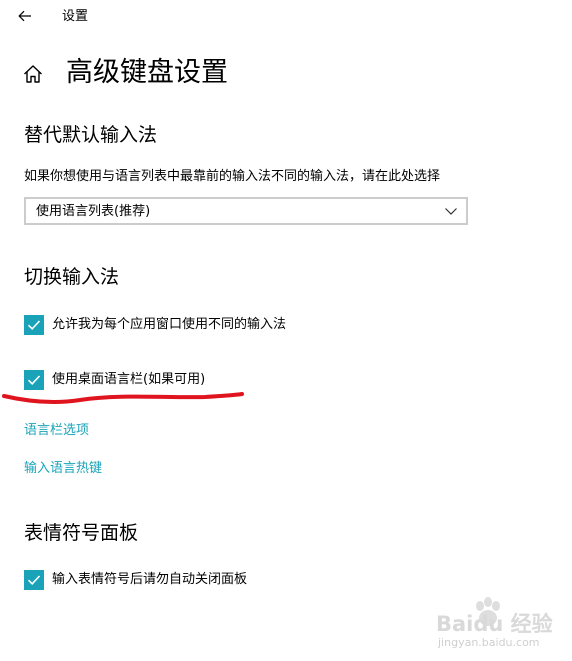  Describe the element at coordinates (494, 624) in the screenshot. I see `watermark-brand: Baidu 经验` at that location.